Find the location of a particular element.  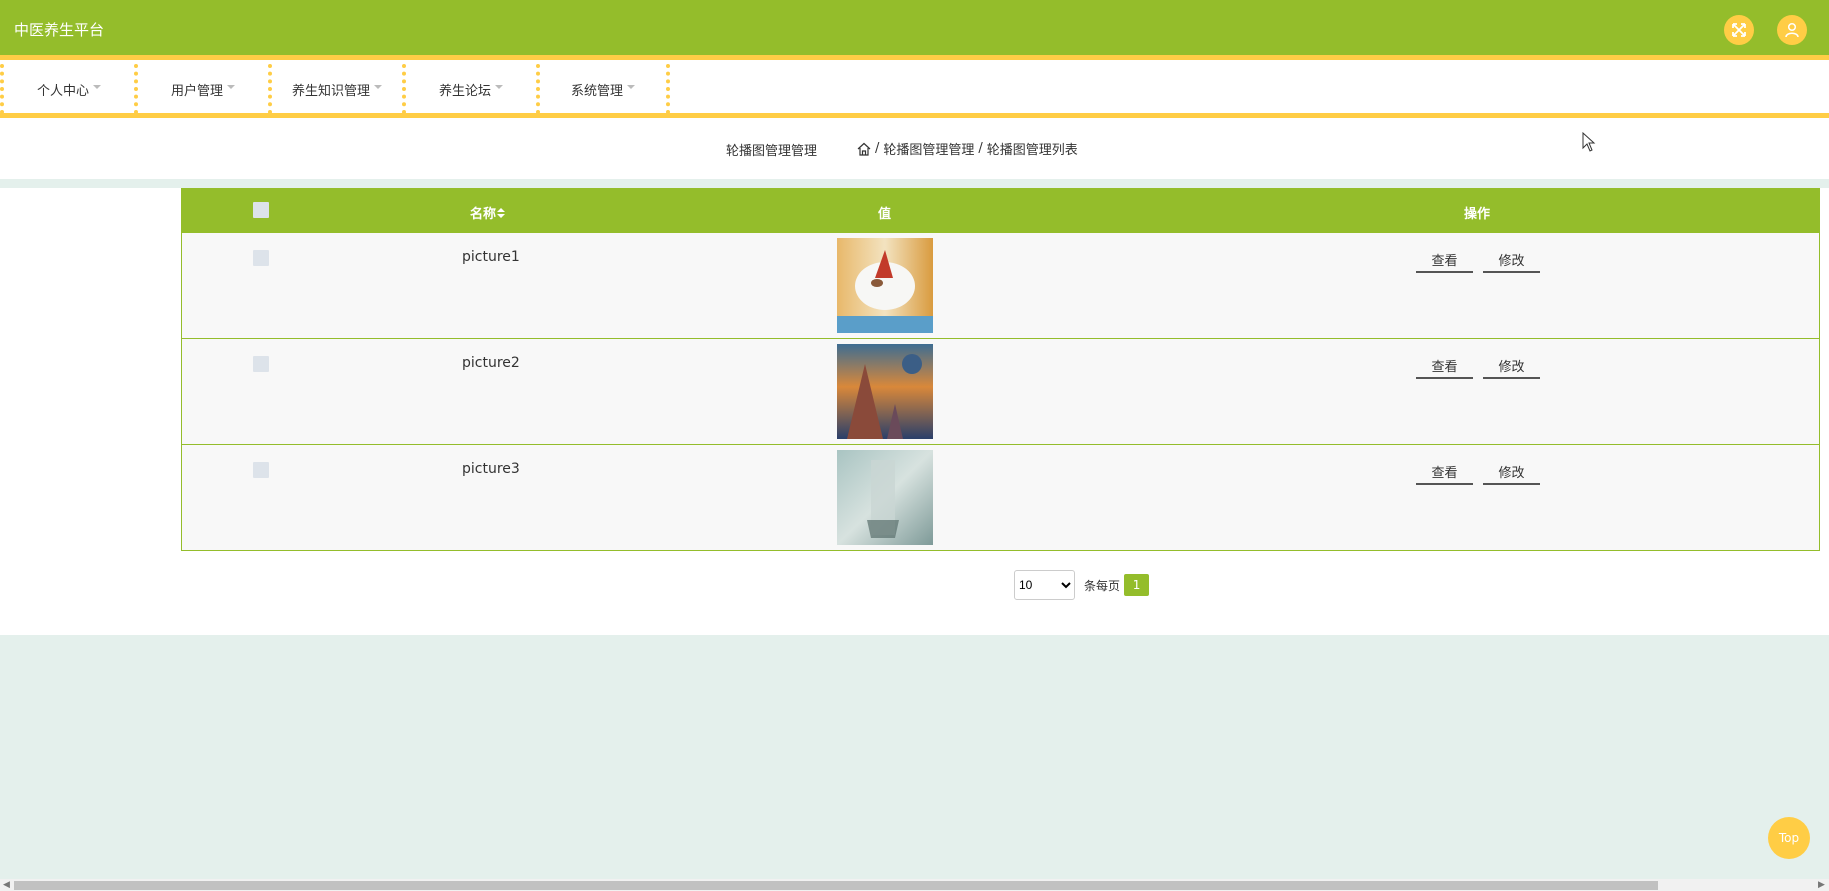

table-row: picture3 查看 修改 is located at coordinates (1000, 497).